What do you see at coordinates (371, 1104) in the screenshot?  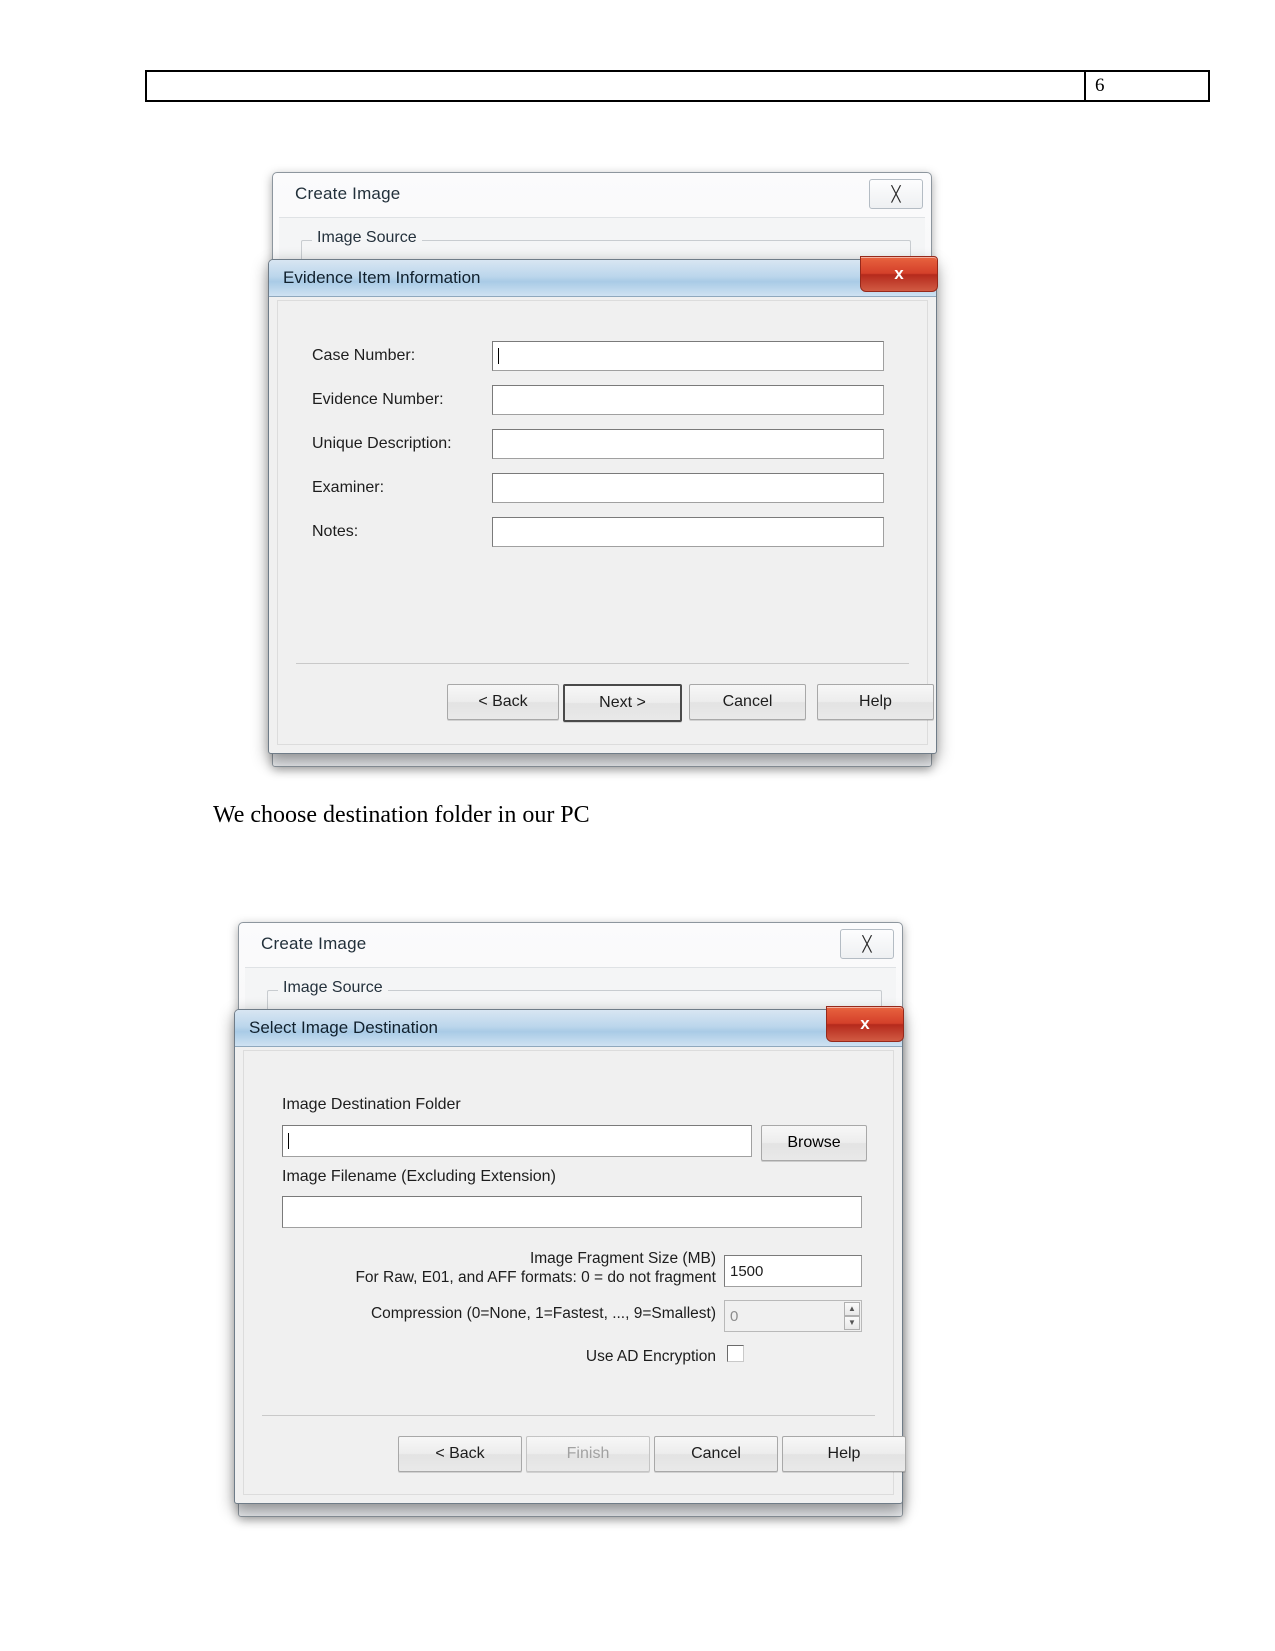 I see `destination-folder-label: Image Destination Folder` at bounding box center [371, 1104].